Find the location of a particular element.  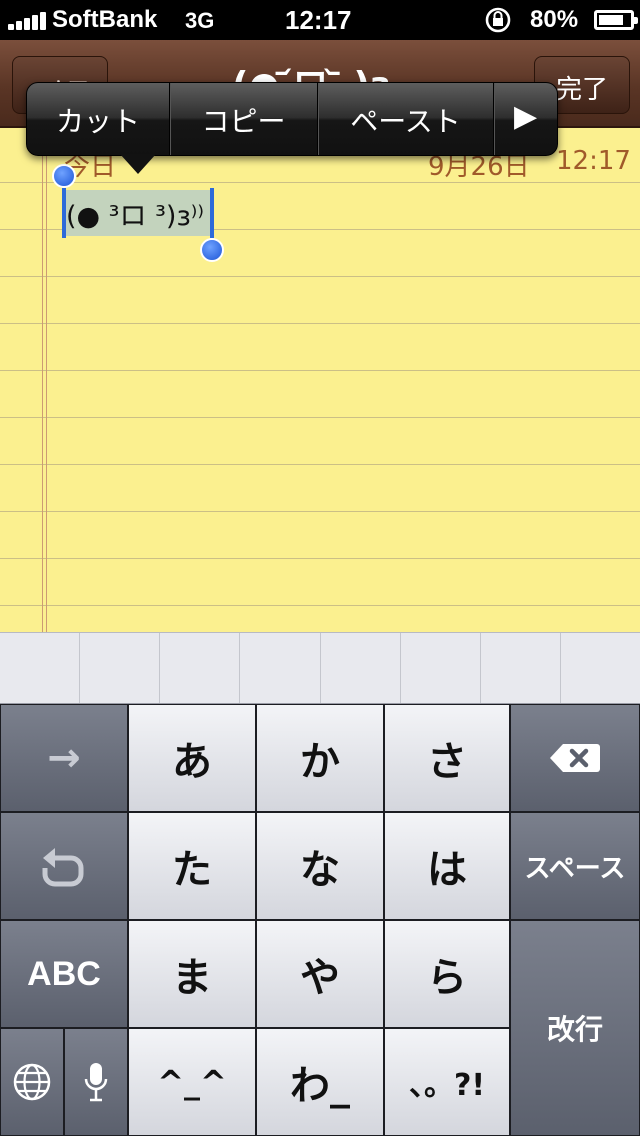

status-bar: SoftBank 3G 12:17 80% is located at coordinates (320, 20).